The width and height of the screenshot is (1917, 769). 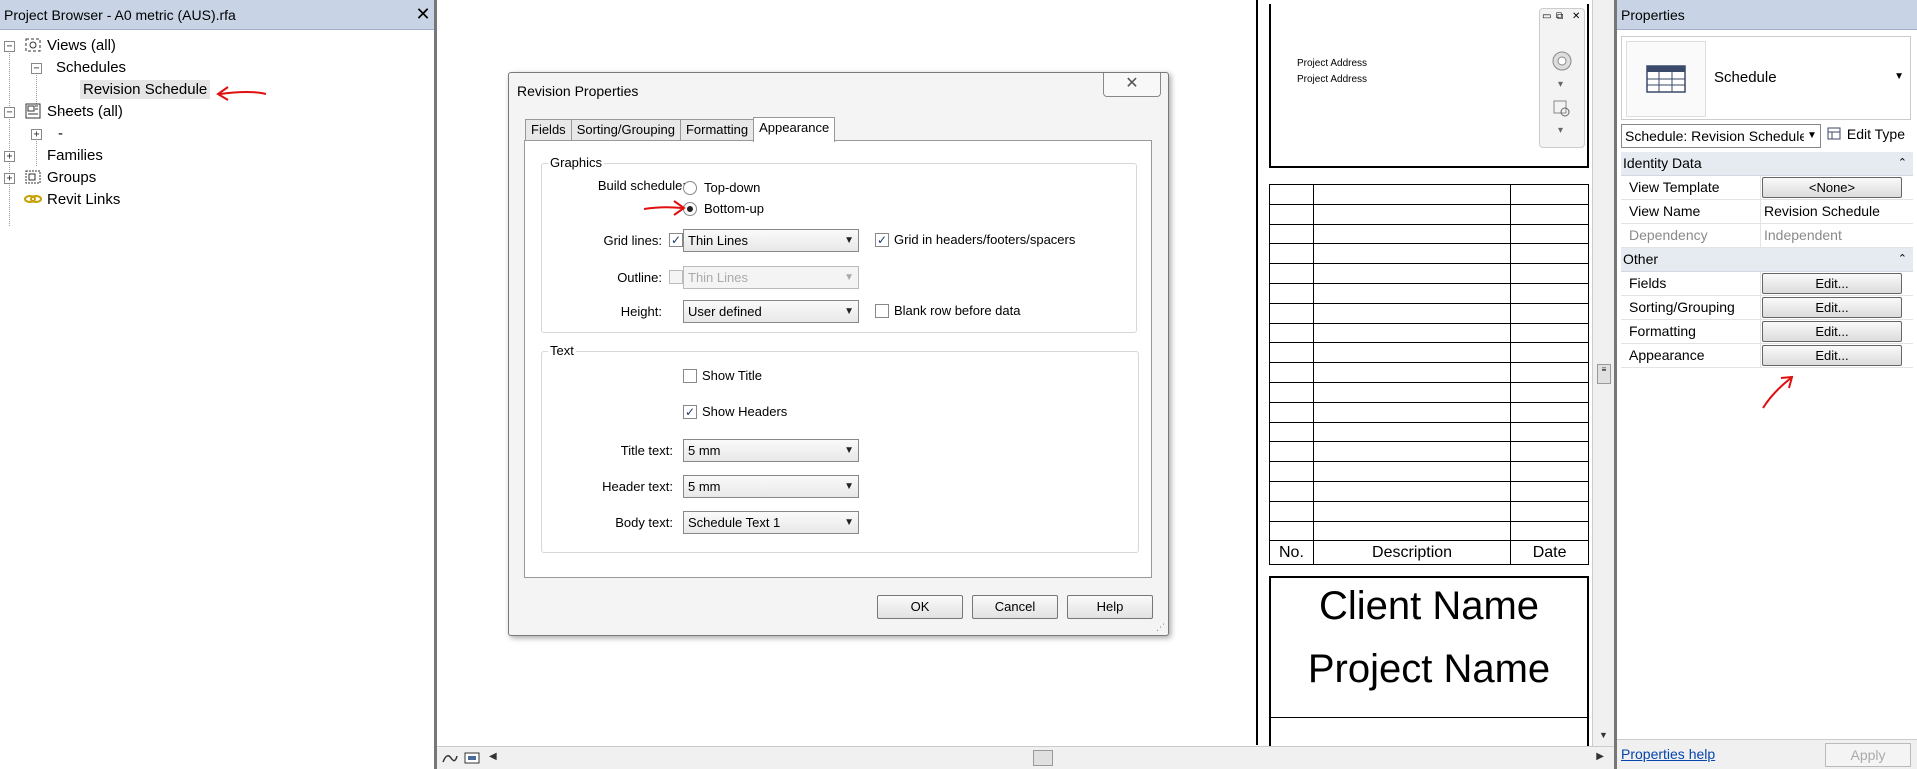 I want to click on blank-row-label: Blank row before data, so click(x=957, y=310).